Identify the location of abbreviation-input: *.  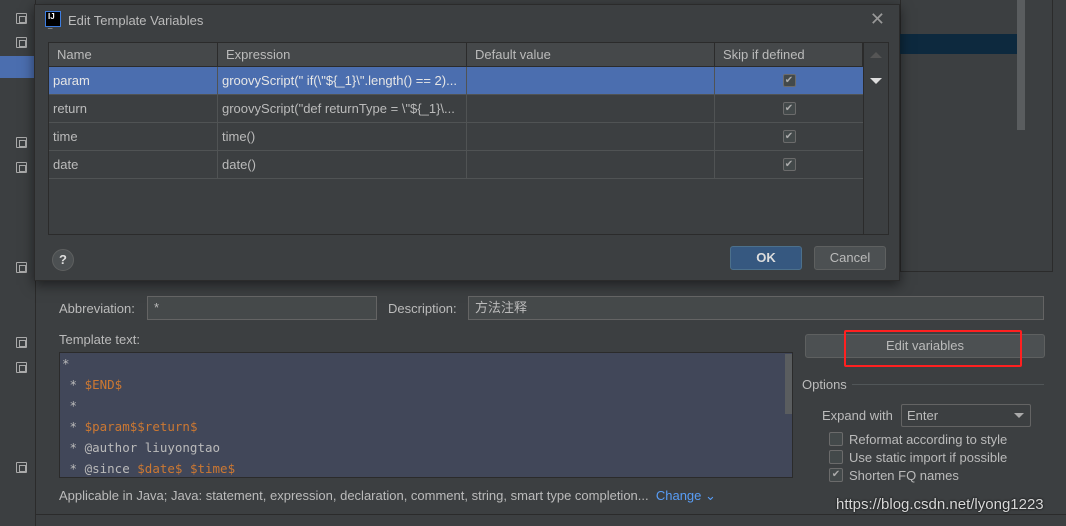
(262, 308).